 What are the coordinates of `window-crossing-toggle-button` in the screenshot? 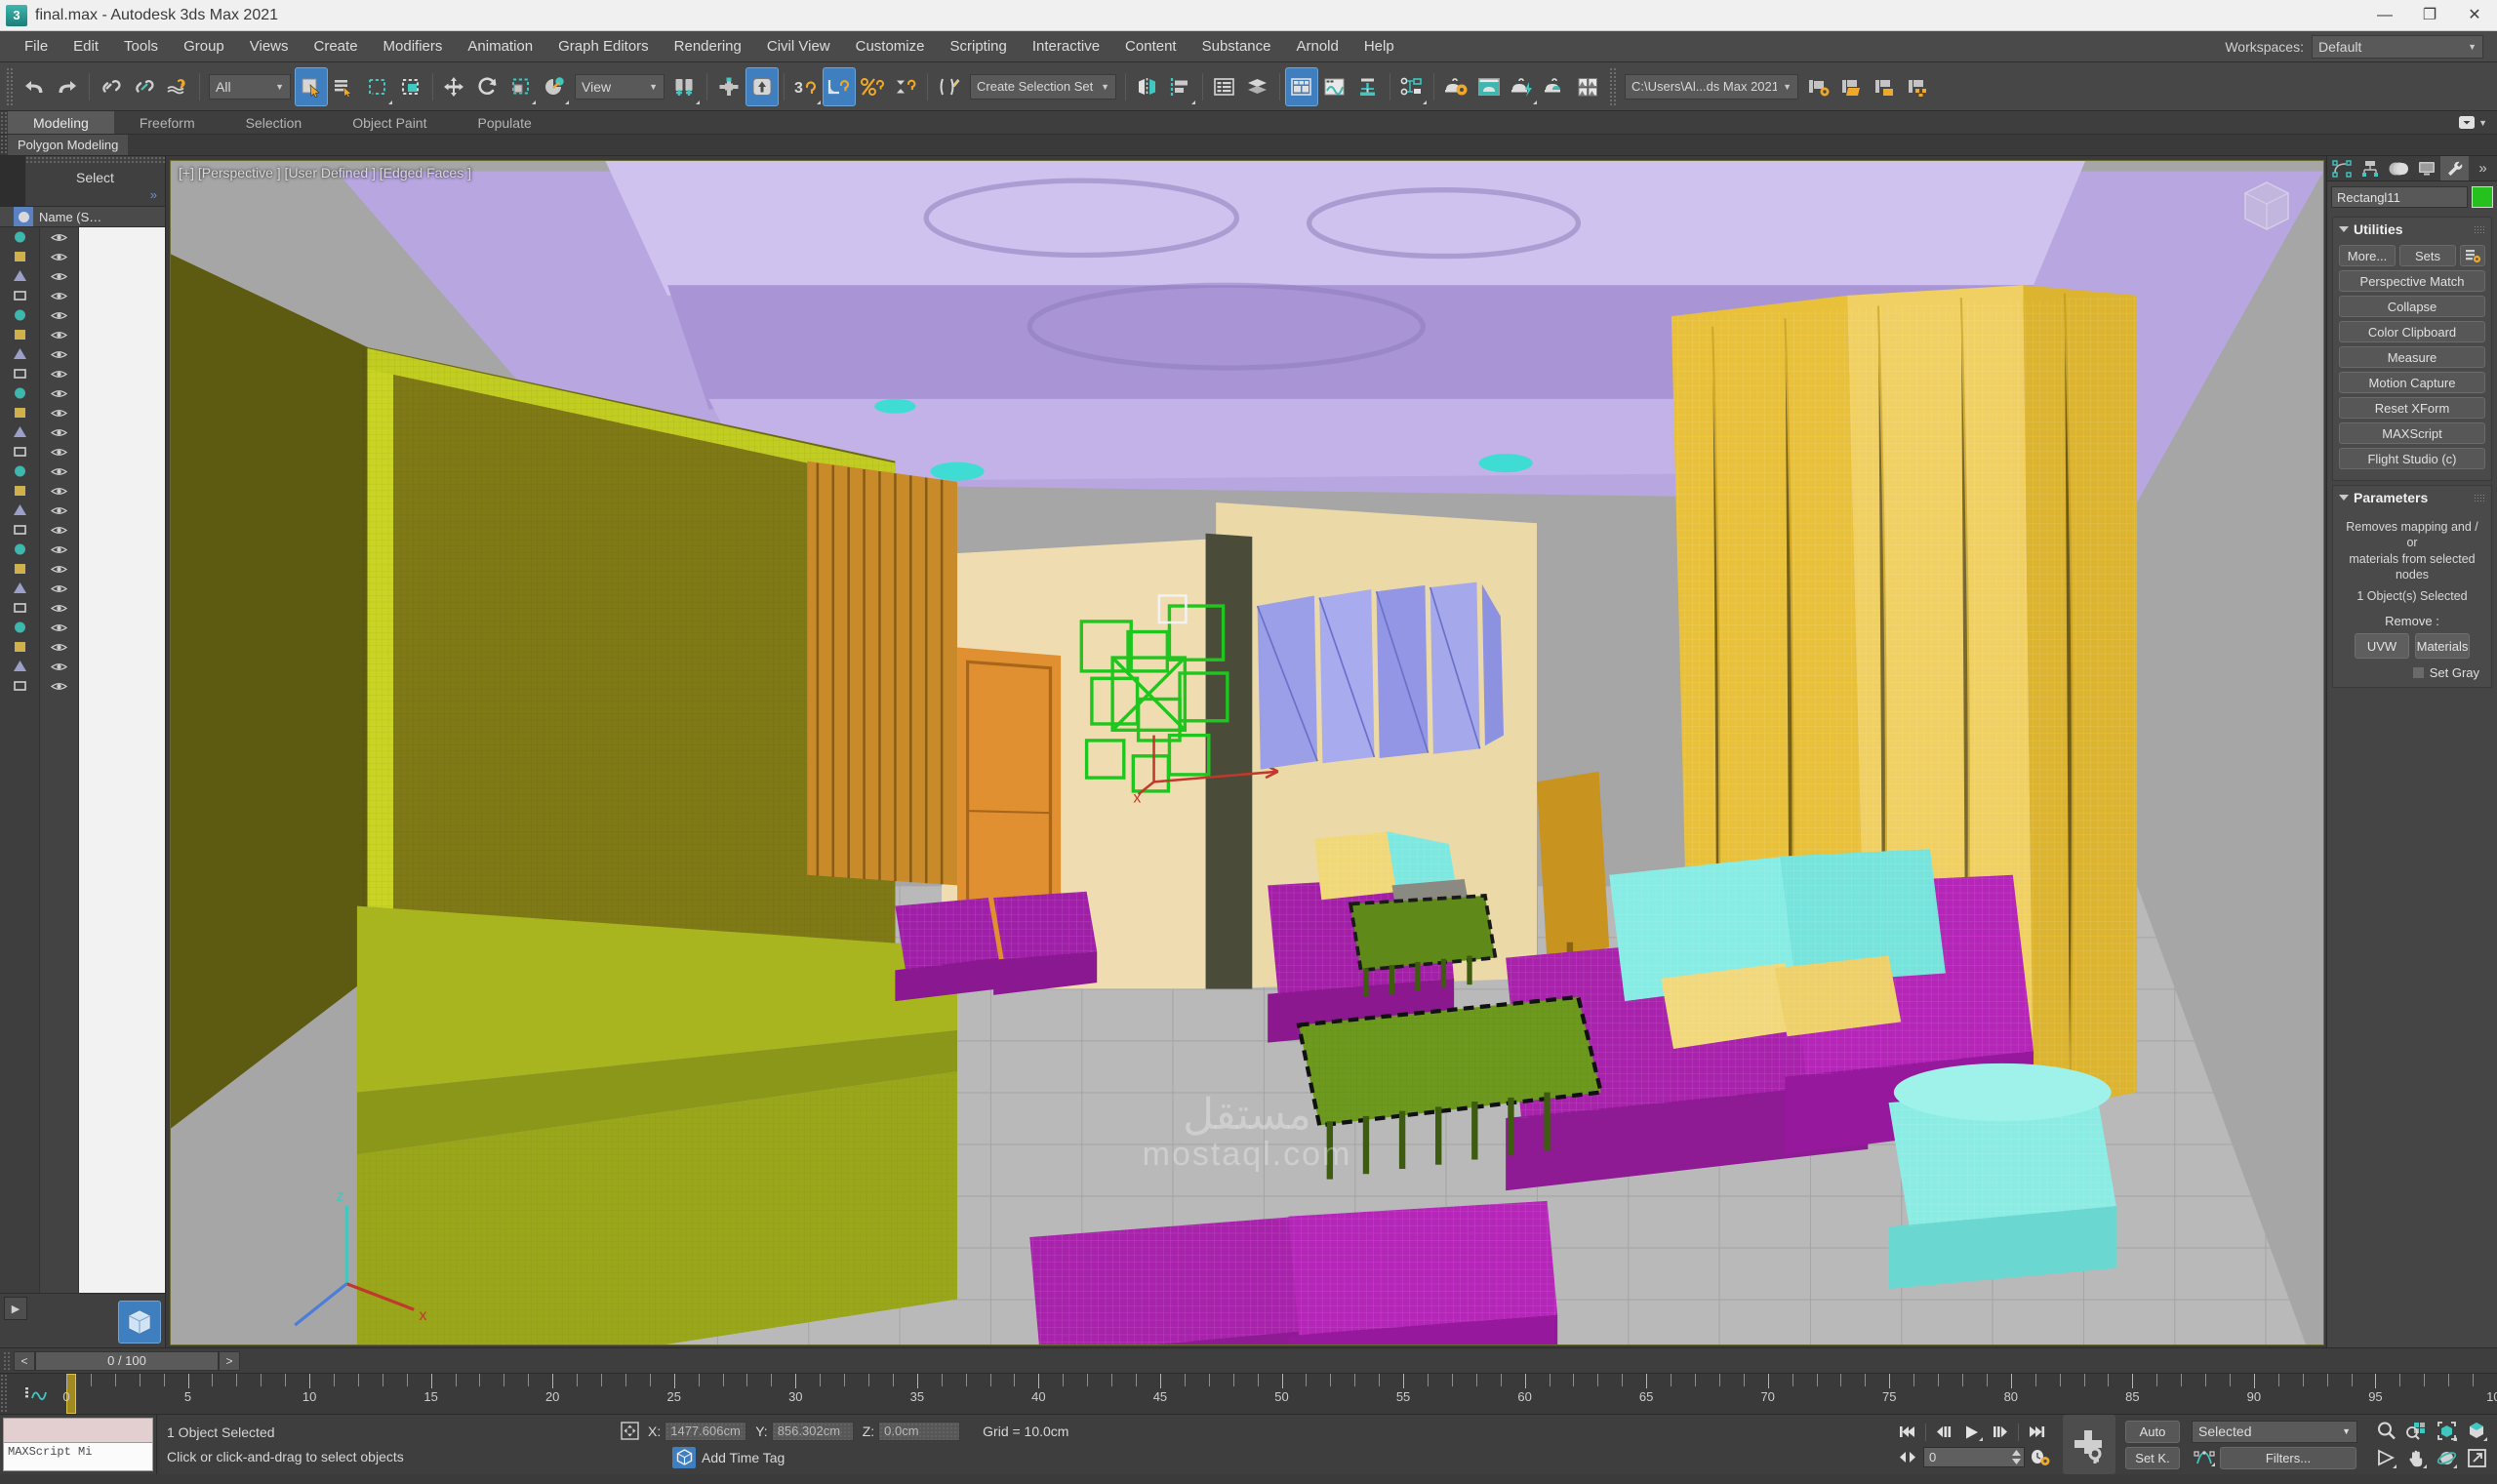 It's located at (411, 86).